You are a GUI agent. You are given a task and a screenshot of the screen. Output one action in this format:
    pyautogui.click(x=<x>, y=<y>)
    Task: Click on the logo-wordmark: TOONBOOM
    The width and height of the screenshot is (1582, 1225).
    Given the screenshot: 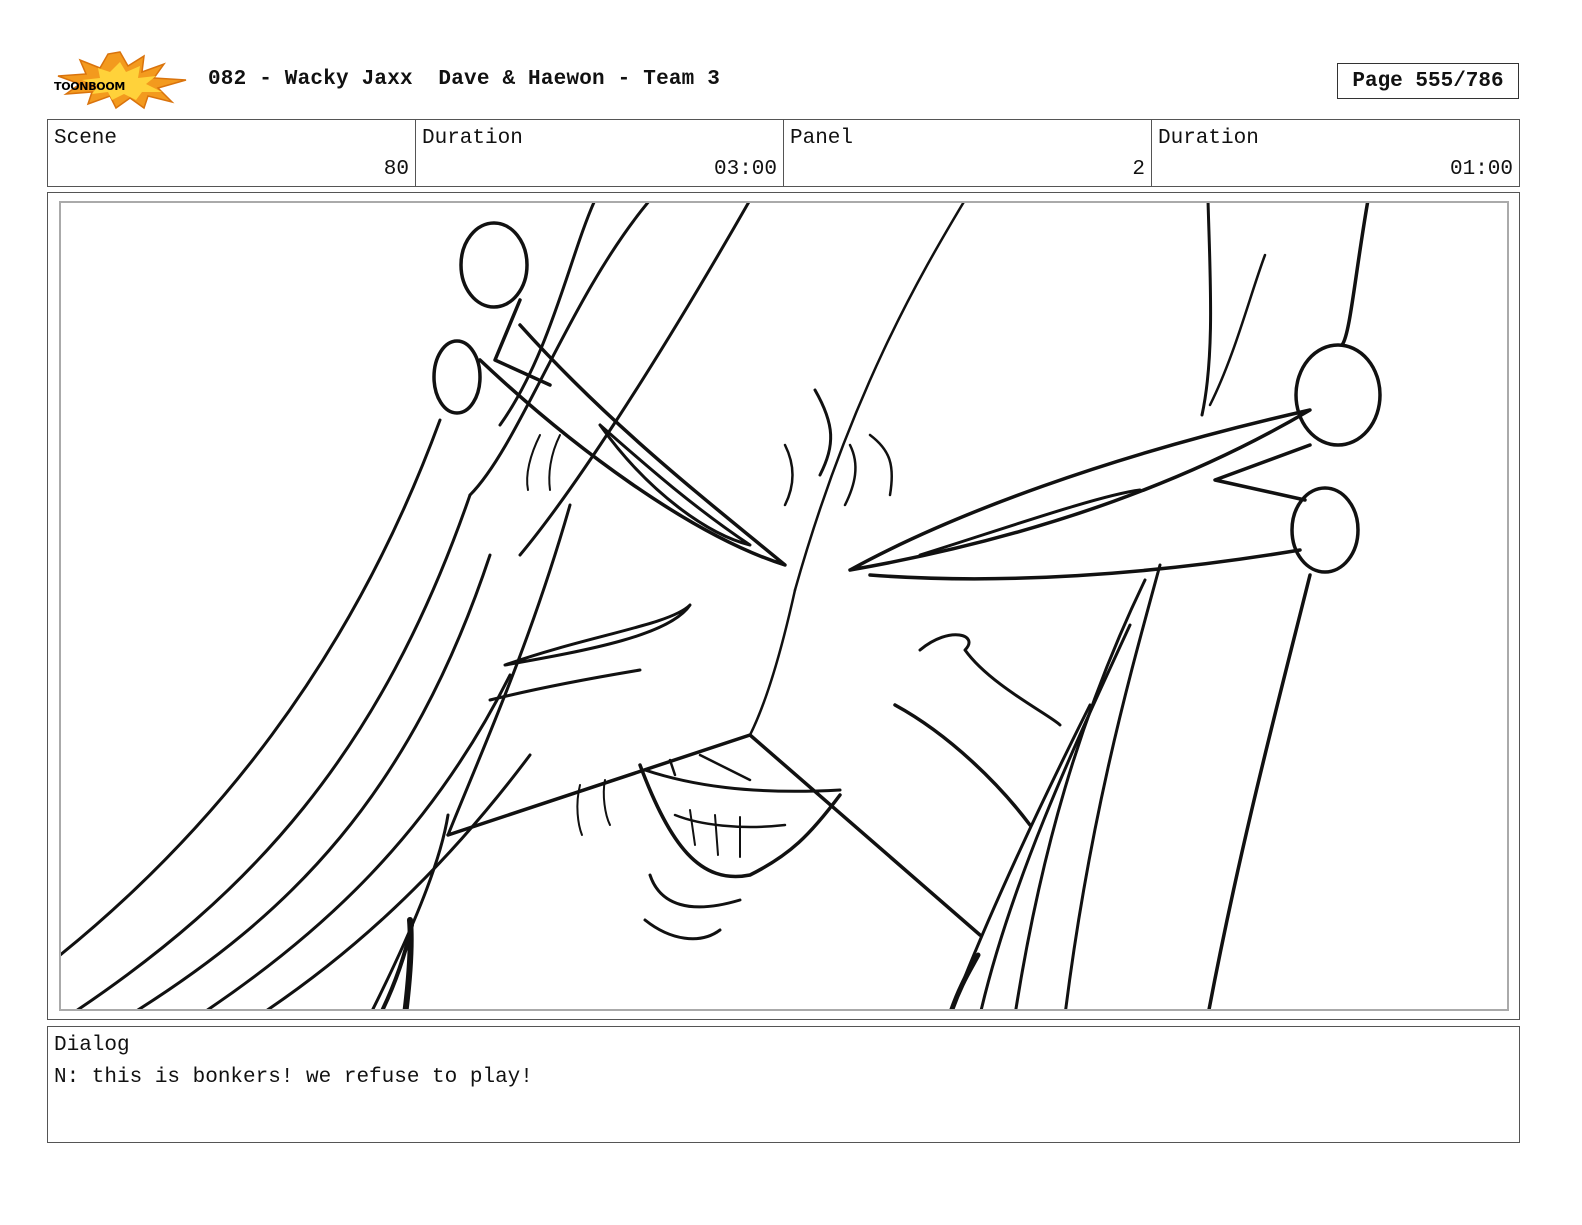 What is the action you would take?
    pyautogui.click(x=90, y=86)
    